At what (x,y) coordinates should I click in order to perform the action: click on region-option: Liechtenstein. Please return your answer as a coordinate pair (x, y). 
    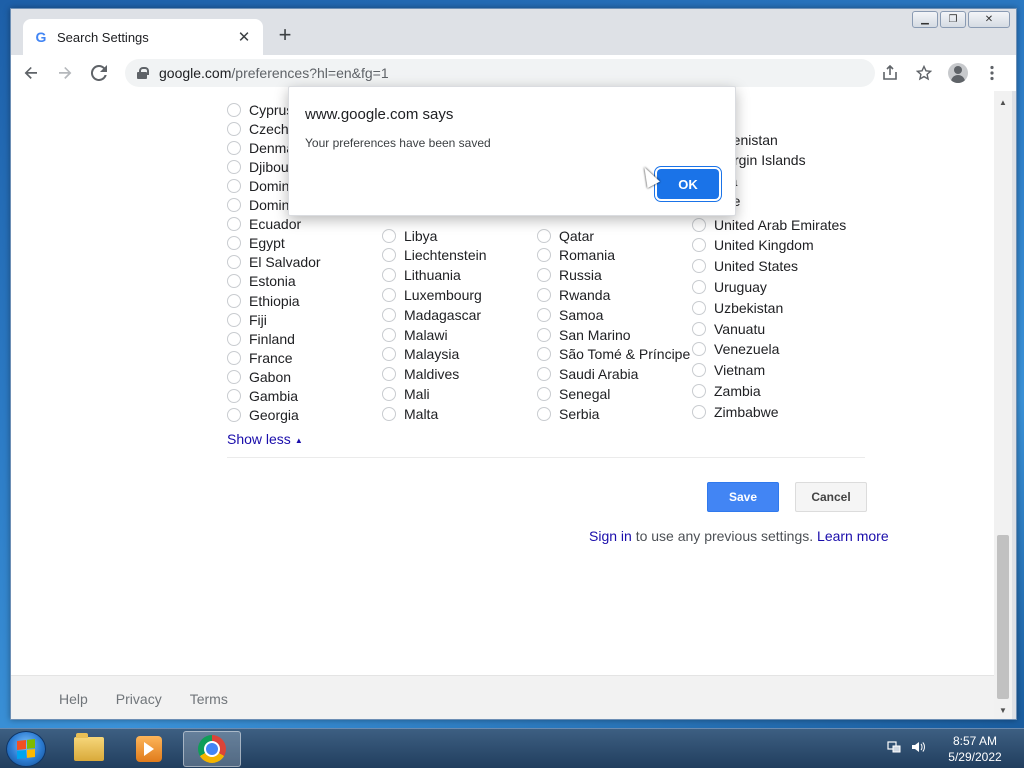
    Looking at the image, I should click on (434, 255).